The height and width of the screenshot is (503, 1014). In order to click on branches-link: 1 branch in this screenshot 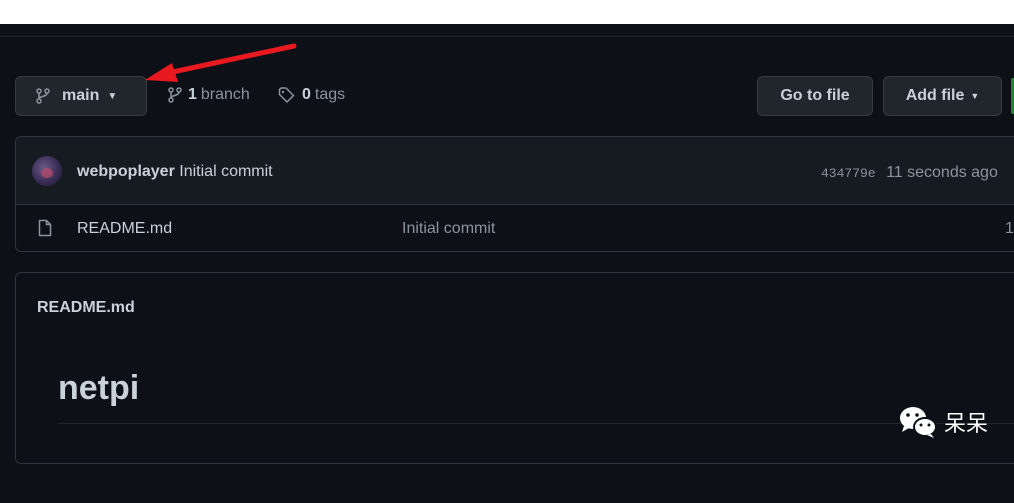, I will do `click(209, 95)`.